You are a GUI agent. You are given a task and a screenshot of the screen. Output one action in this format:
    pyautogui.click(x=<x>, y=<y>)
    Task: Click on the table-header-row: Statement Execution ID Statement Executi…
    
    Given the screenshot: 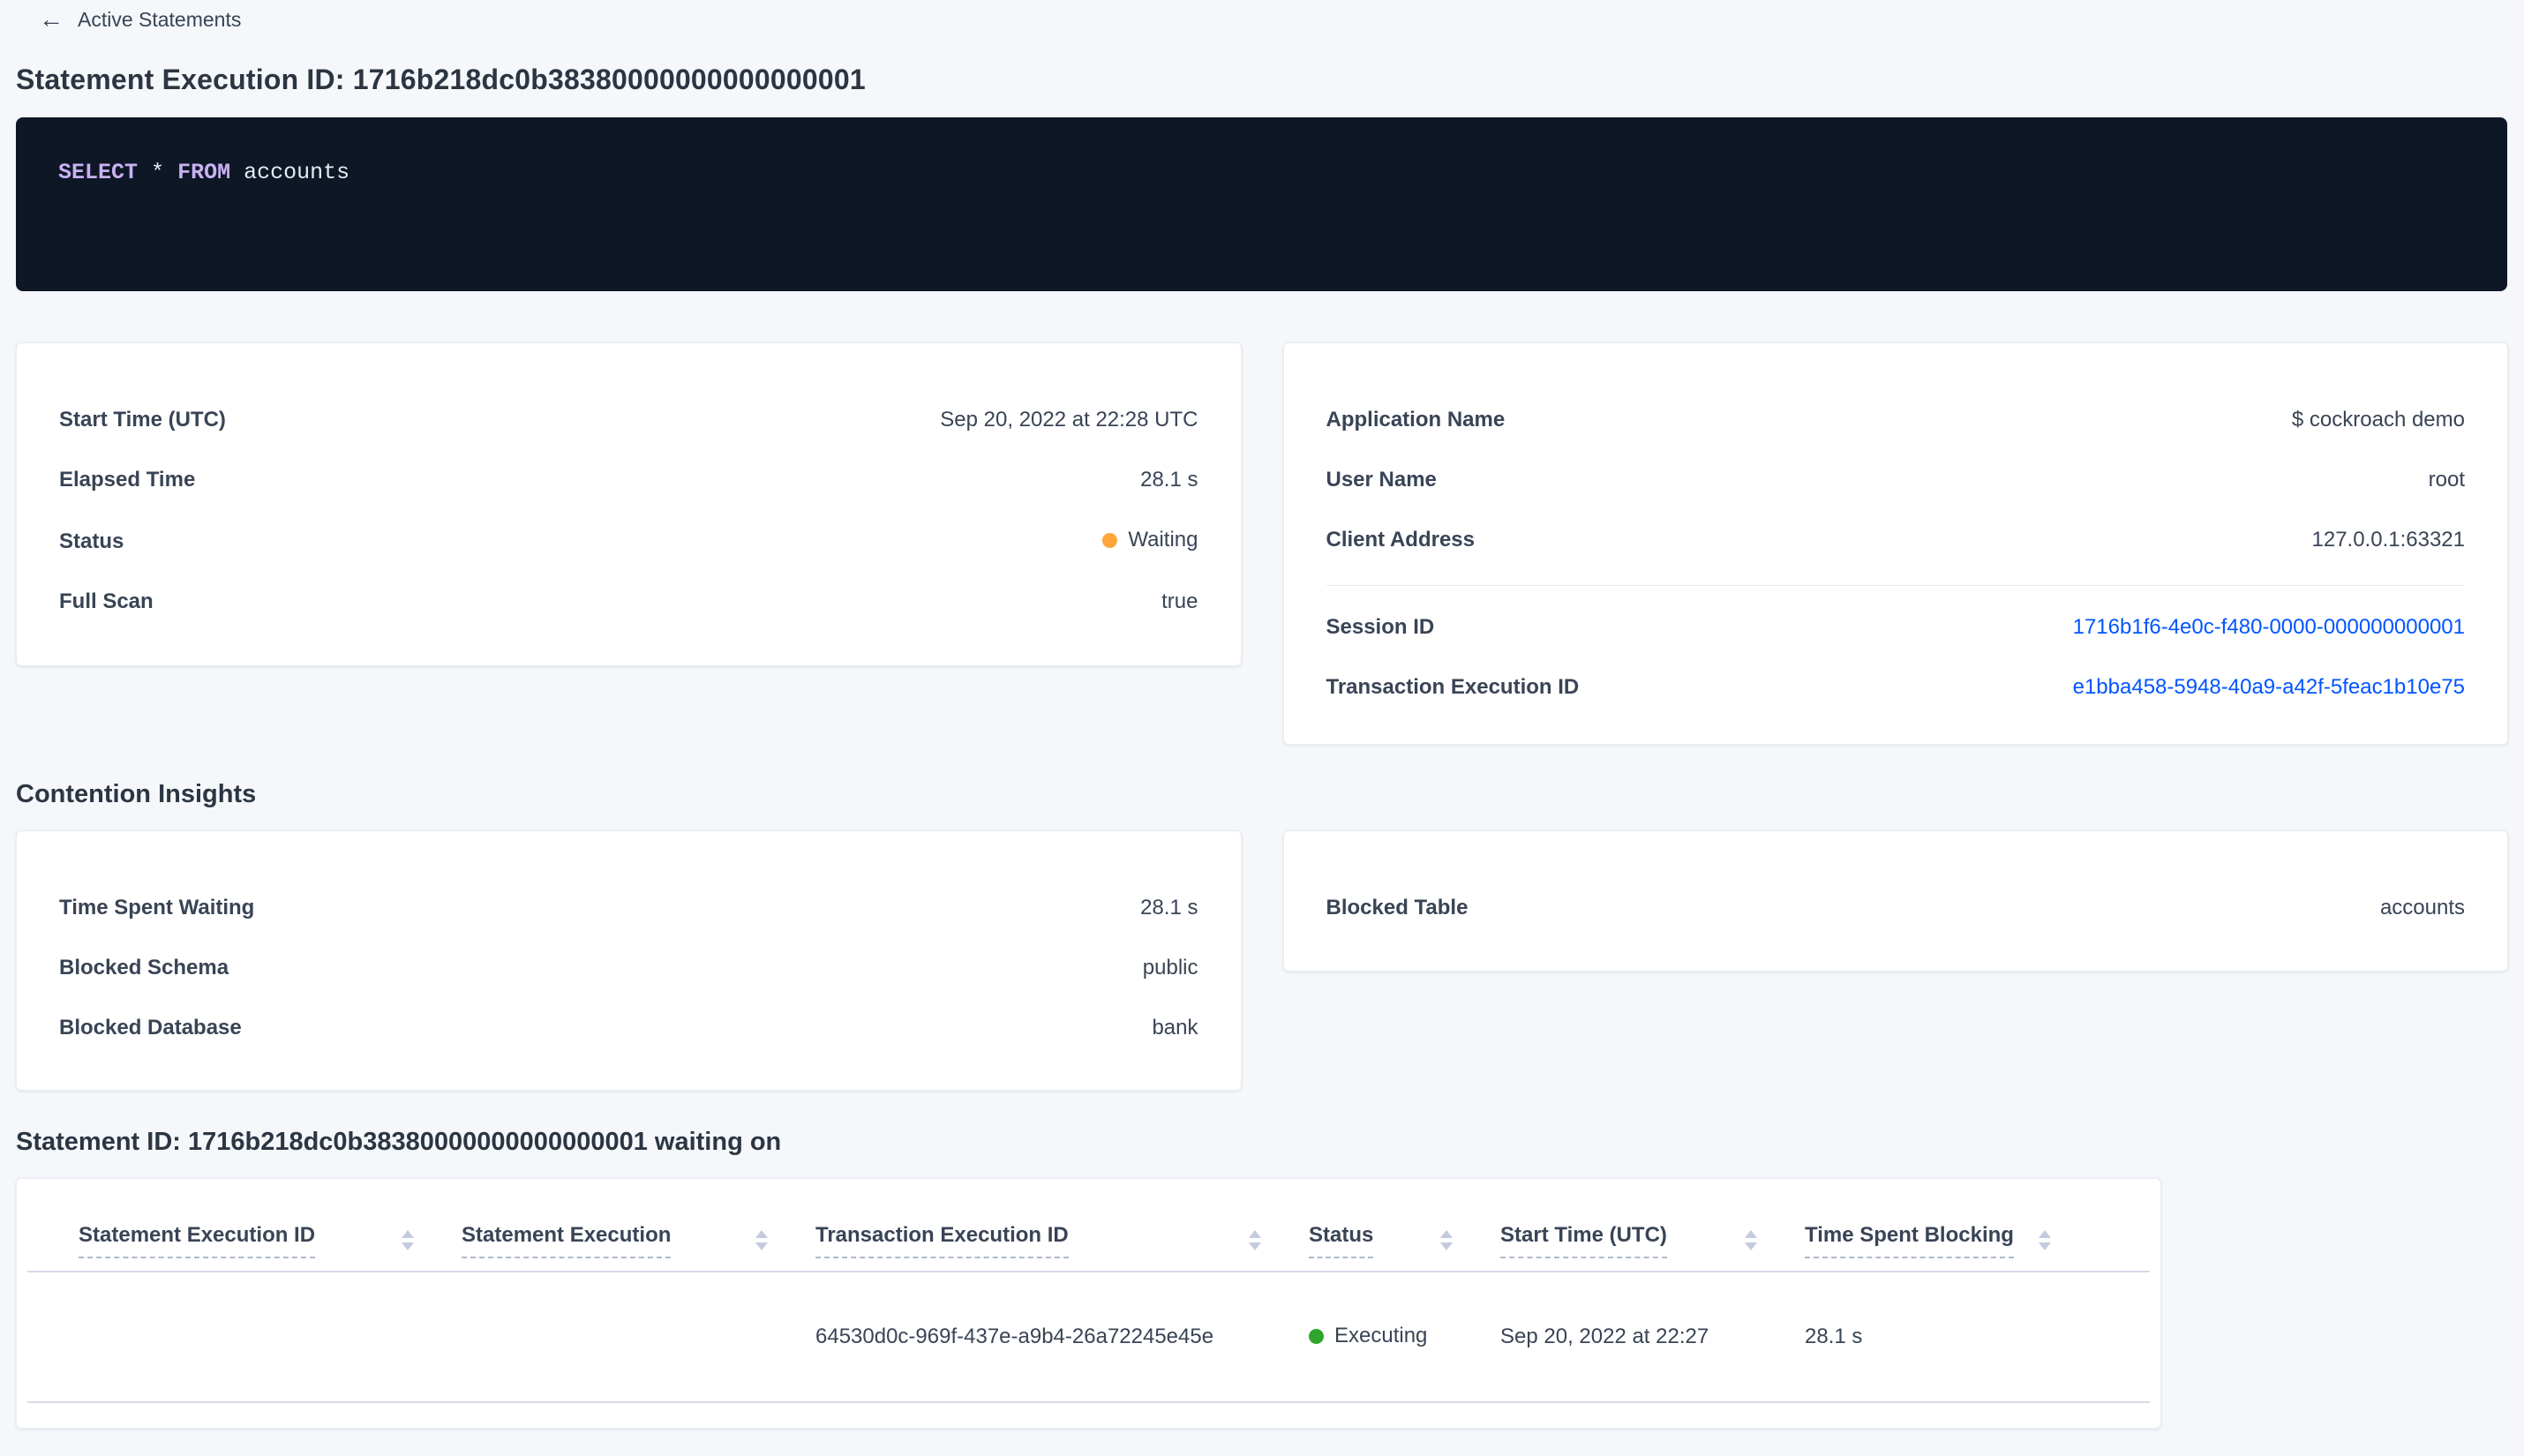 What is the action you would take?
    pyautogui.click(x=1088, y=1225)
    